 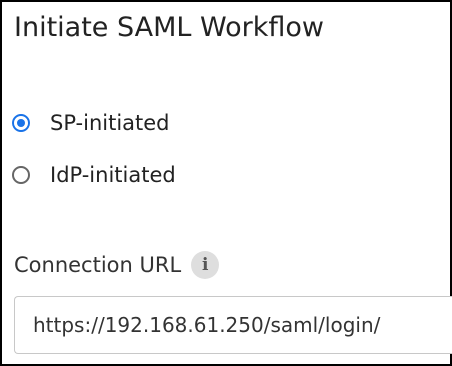 I want to click on info-icon: i, so click(x=205, y=265).